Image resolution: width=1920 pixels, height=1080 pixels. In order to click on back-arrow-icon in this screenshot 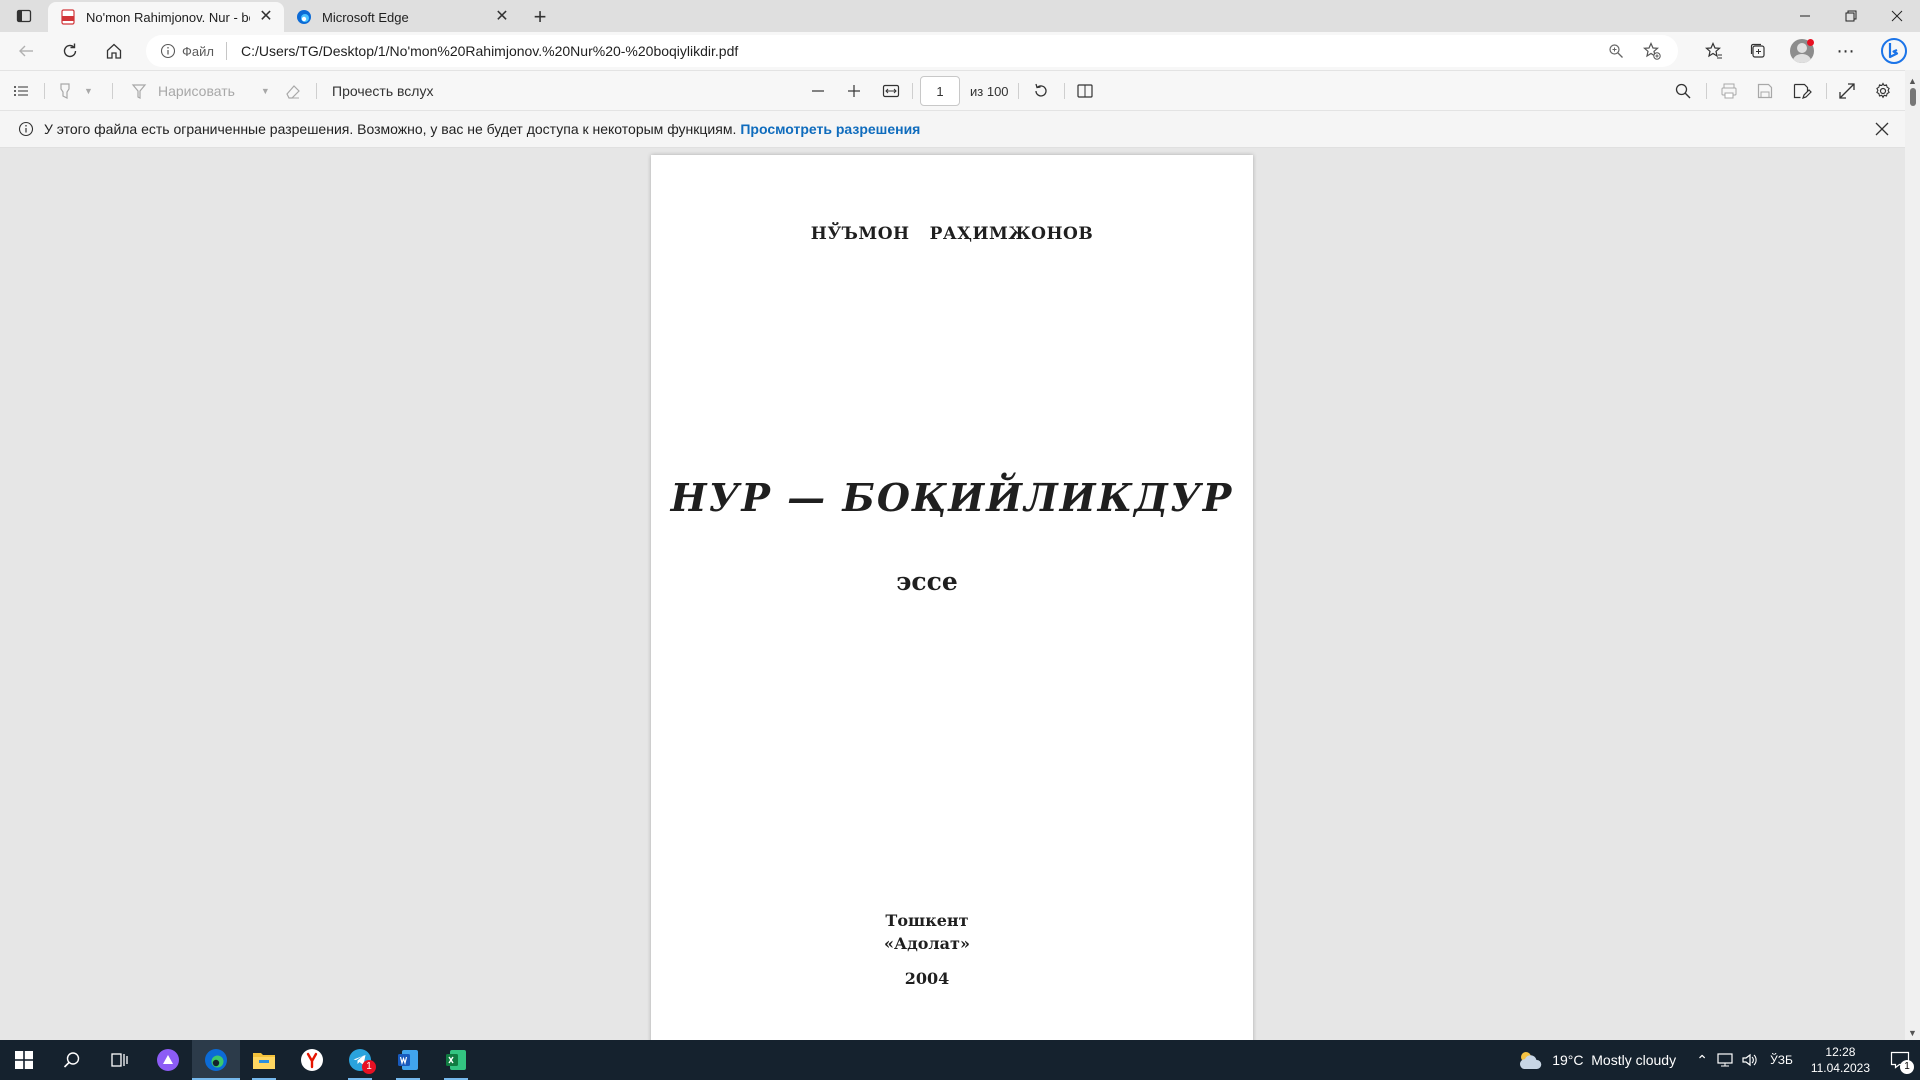, I will do `click(26, 51)`.